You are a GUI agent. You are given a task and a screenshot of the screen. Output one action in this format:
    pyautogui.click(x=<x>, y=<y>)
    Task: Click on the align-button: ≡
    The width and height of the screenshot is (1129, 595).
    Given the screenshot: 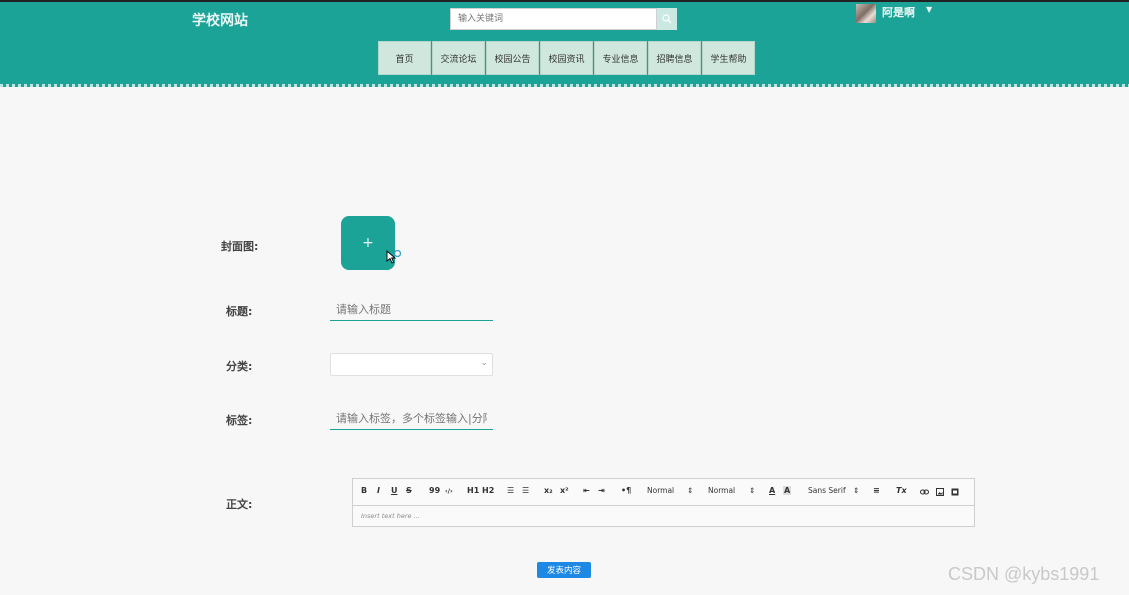 What is the action you would take?
    pyautogui.click(x=876, y=490)
    